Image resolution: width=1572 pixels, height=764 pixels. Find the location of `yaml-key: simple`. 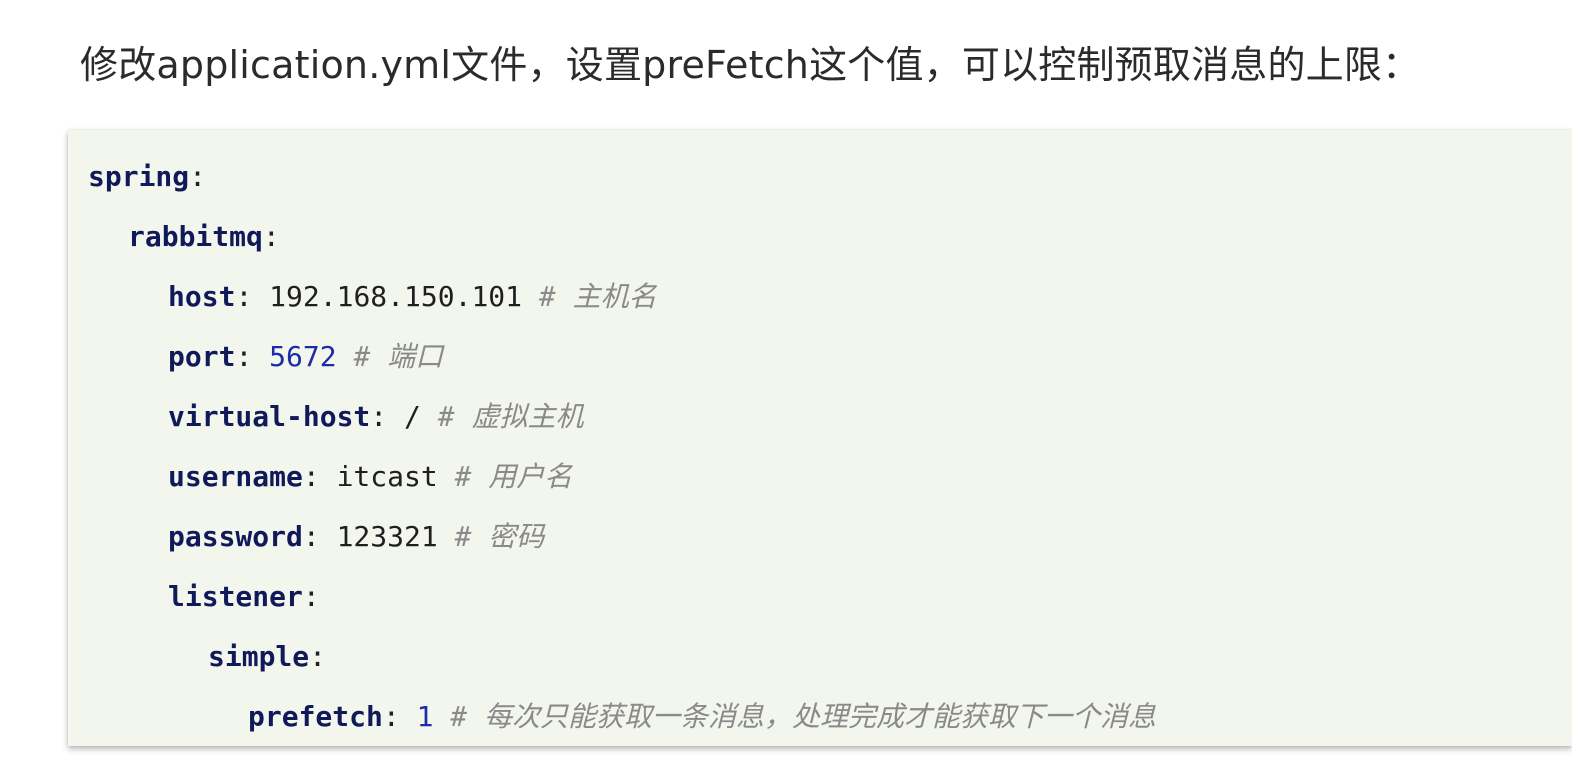

yaml-key: simple is located at coordinates (259, 656).